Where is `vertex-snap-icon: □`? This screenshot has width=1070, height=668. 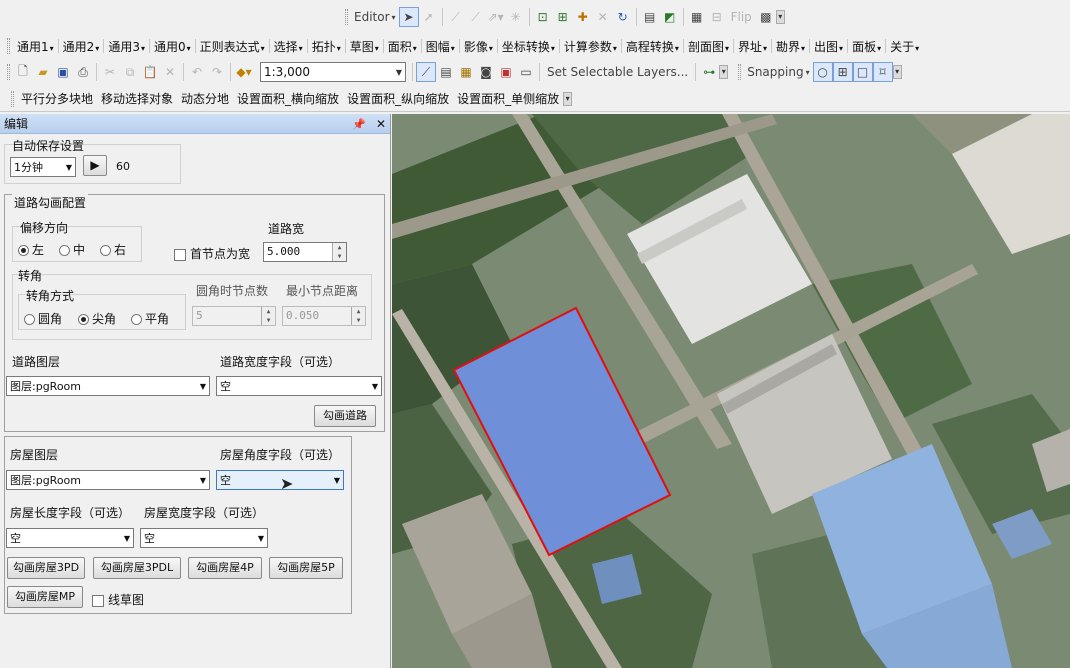 vertex-snap-icon: □ is located at coordinates (862, 72).